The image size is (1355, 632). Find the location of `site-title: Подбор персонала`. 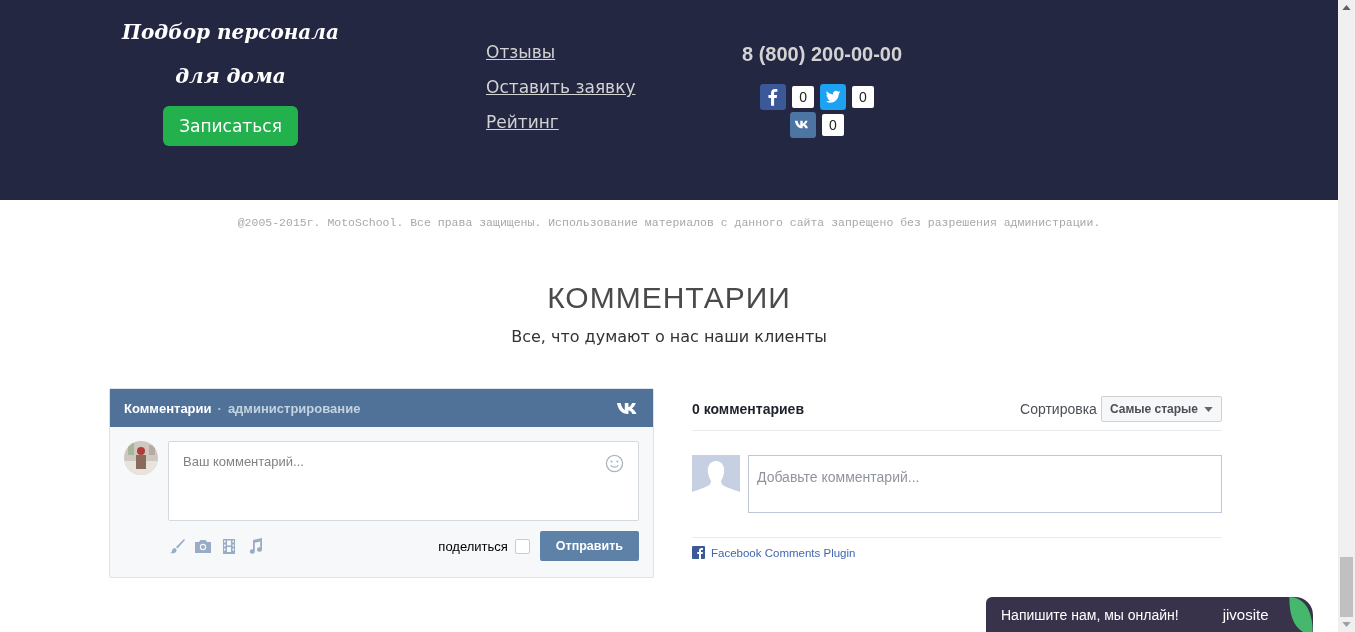

site-title: Подбор персонала is located at coordinates (230, 32).